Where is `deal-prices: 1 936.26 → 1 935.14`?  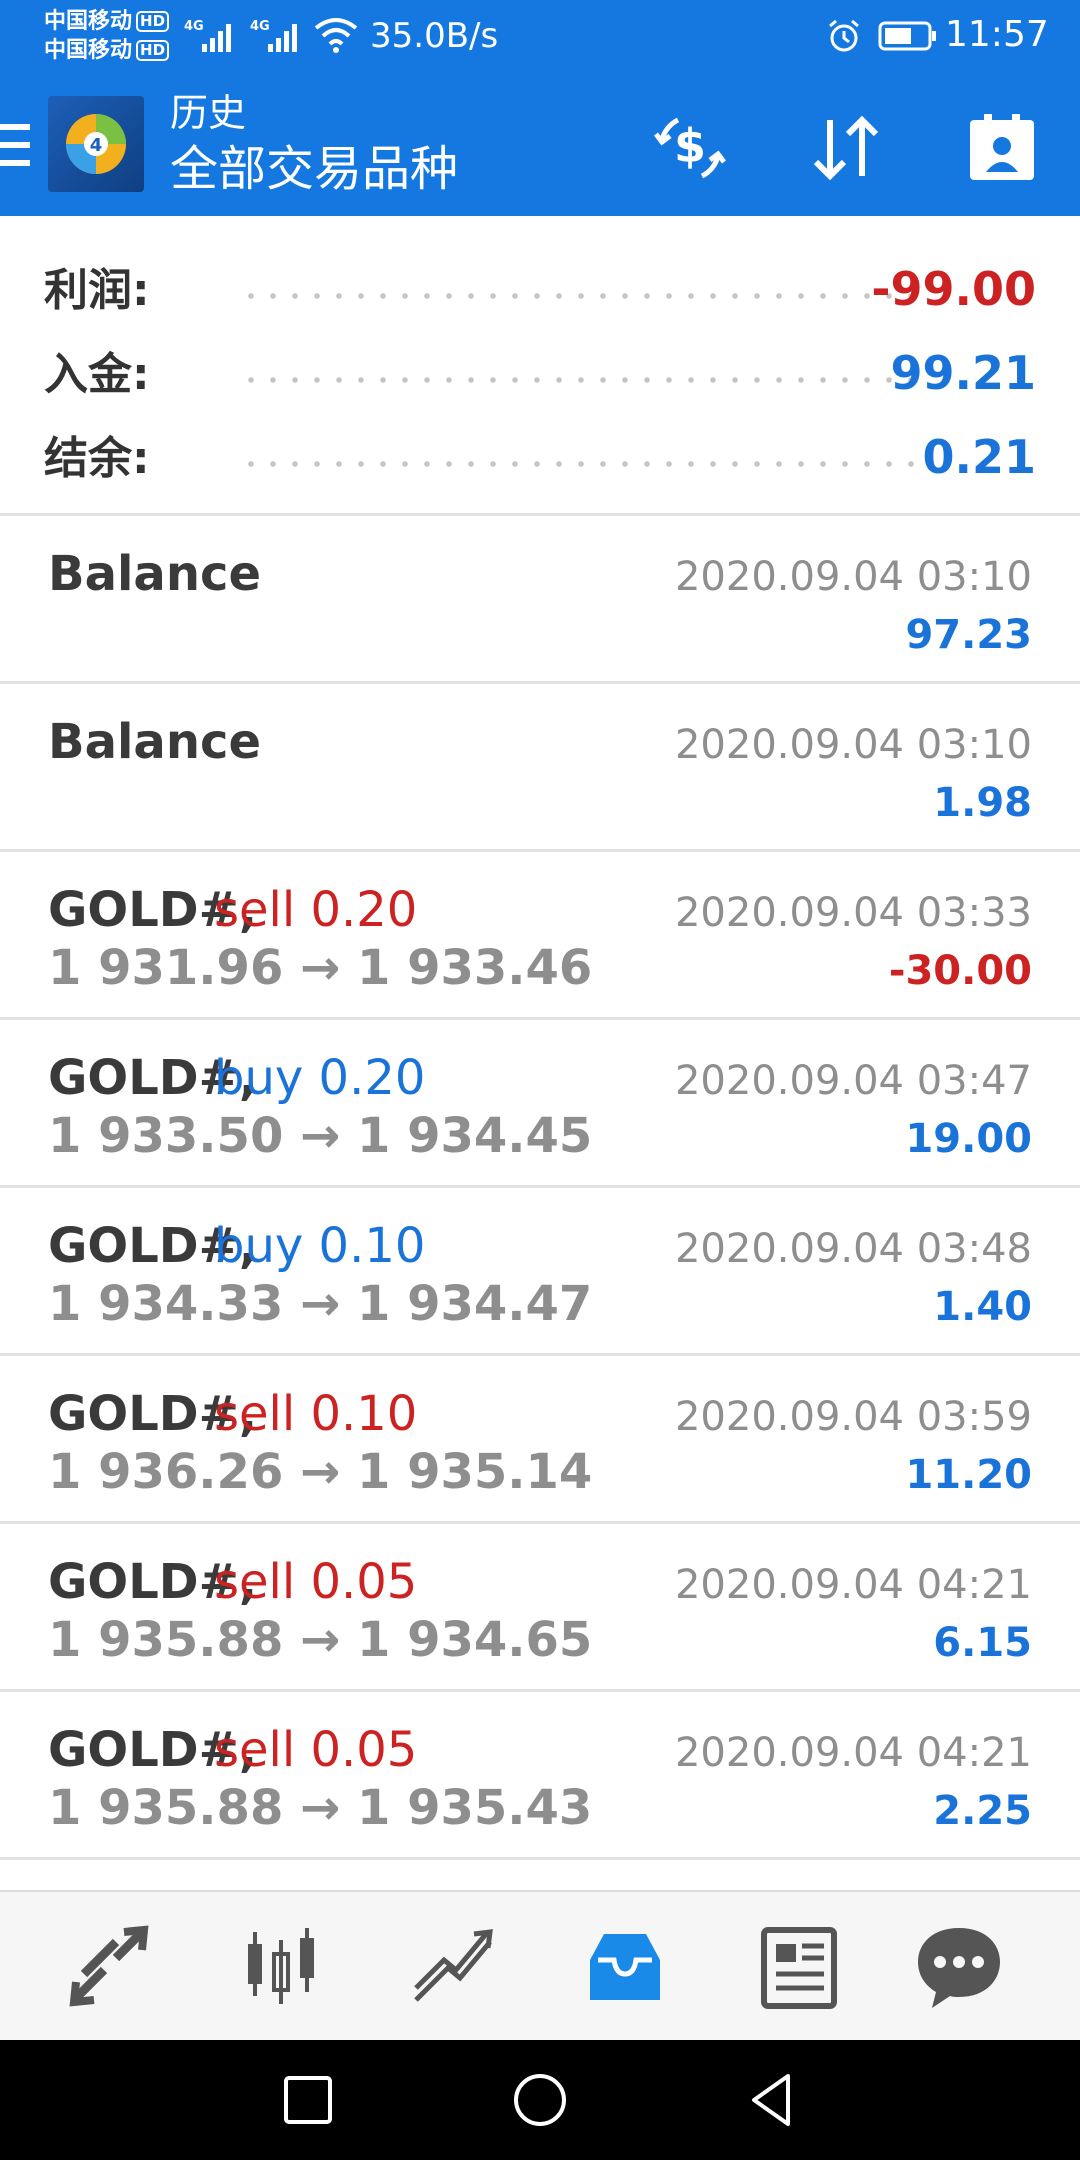
deal-prices: 1 936.26 → 1 935.14 is located at coordinates (320, 1472).